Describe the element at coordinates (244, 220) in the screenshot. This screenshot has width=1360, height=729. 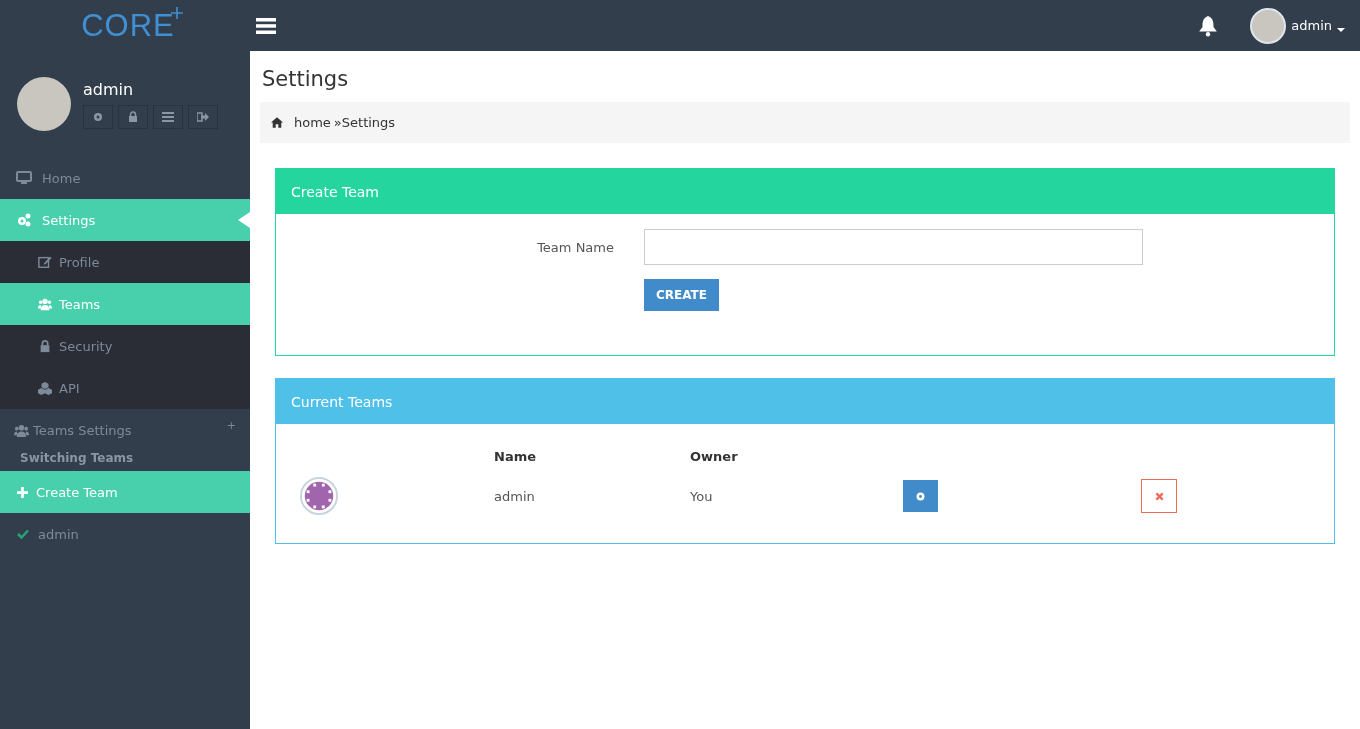
I see `active-indicator` at that location.